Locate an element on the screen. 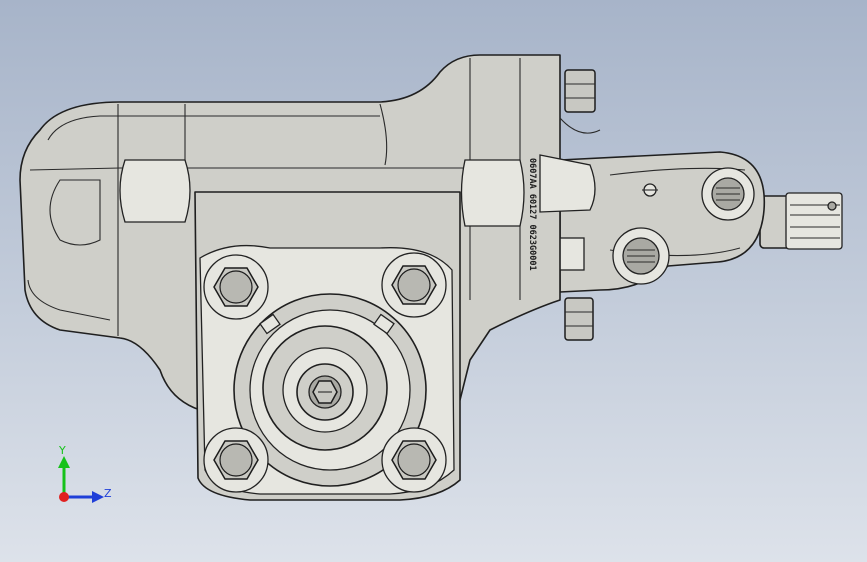 The height and width of the screenshot is (562, 867). cover-bolt-top-right is located at coordinates (414, 285).